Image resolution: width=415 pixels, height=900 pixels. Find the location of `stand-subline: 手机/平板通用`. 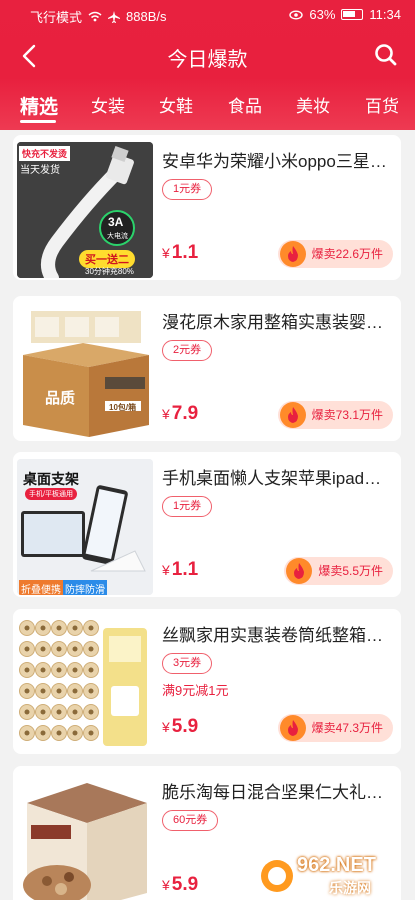

stand-subline: 手机/平板通用 is located at coordinates (51, 494).